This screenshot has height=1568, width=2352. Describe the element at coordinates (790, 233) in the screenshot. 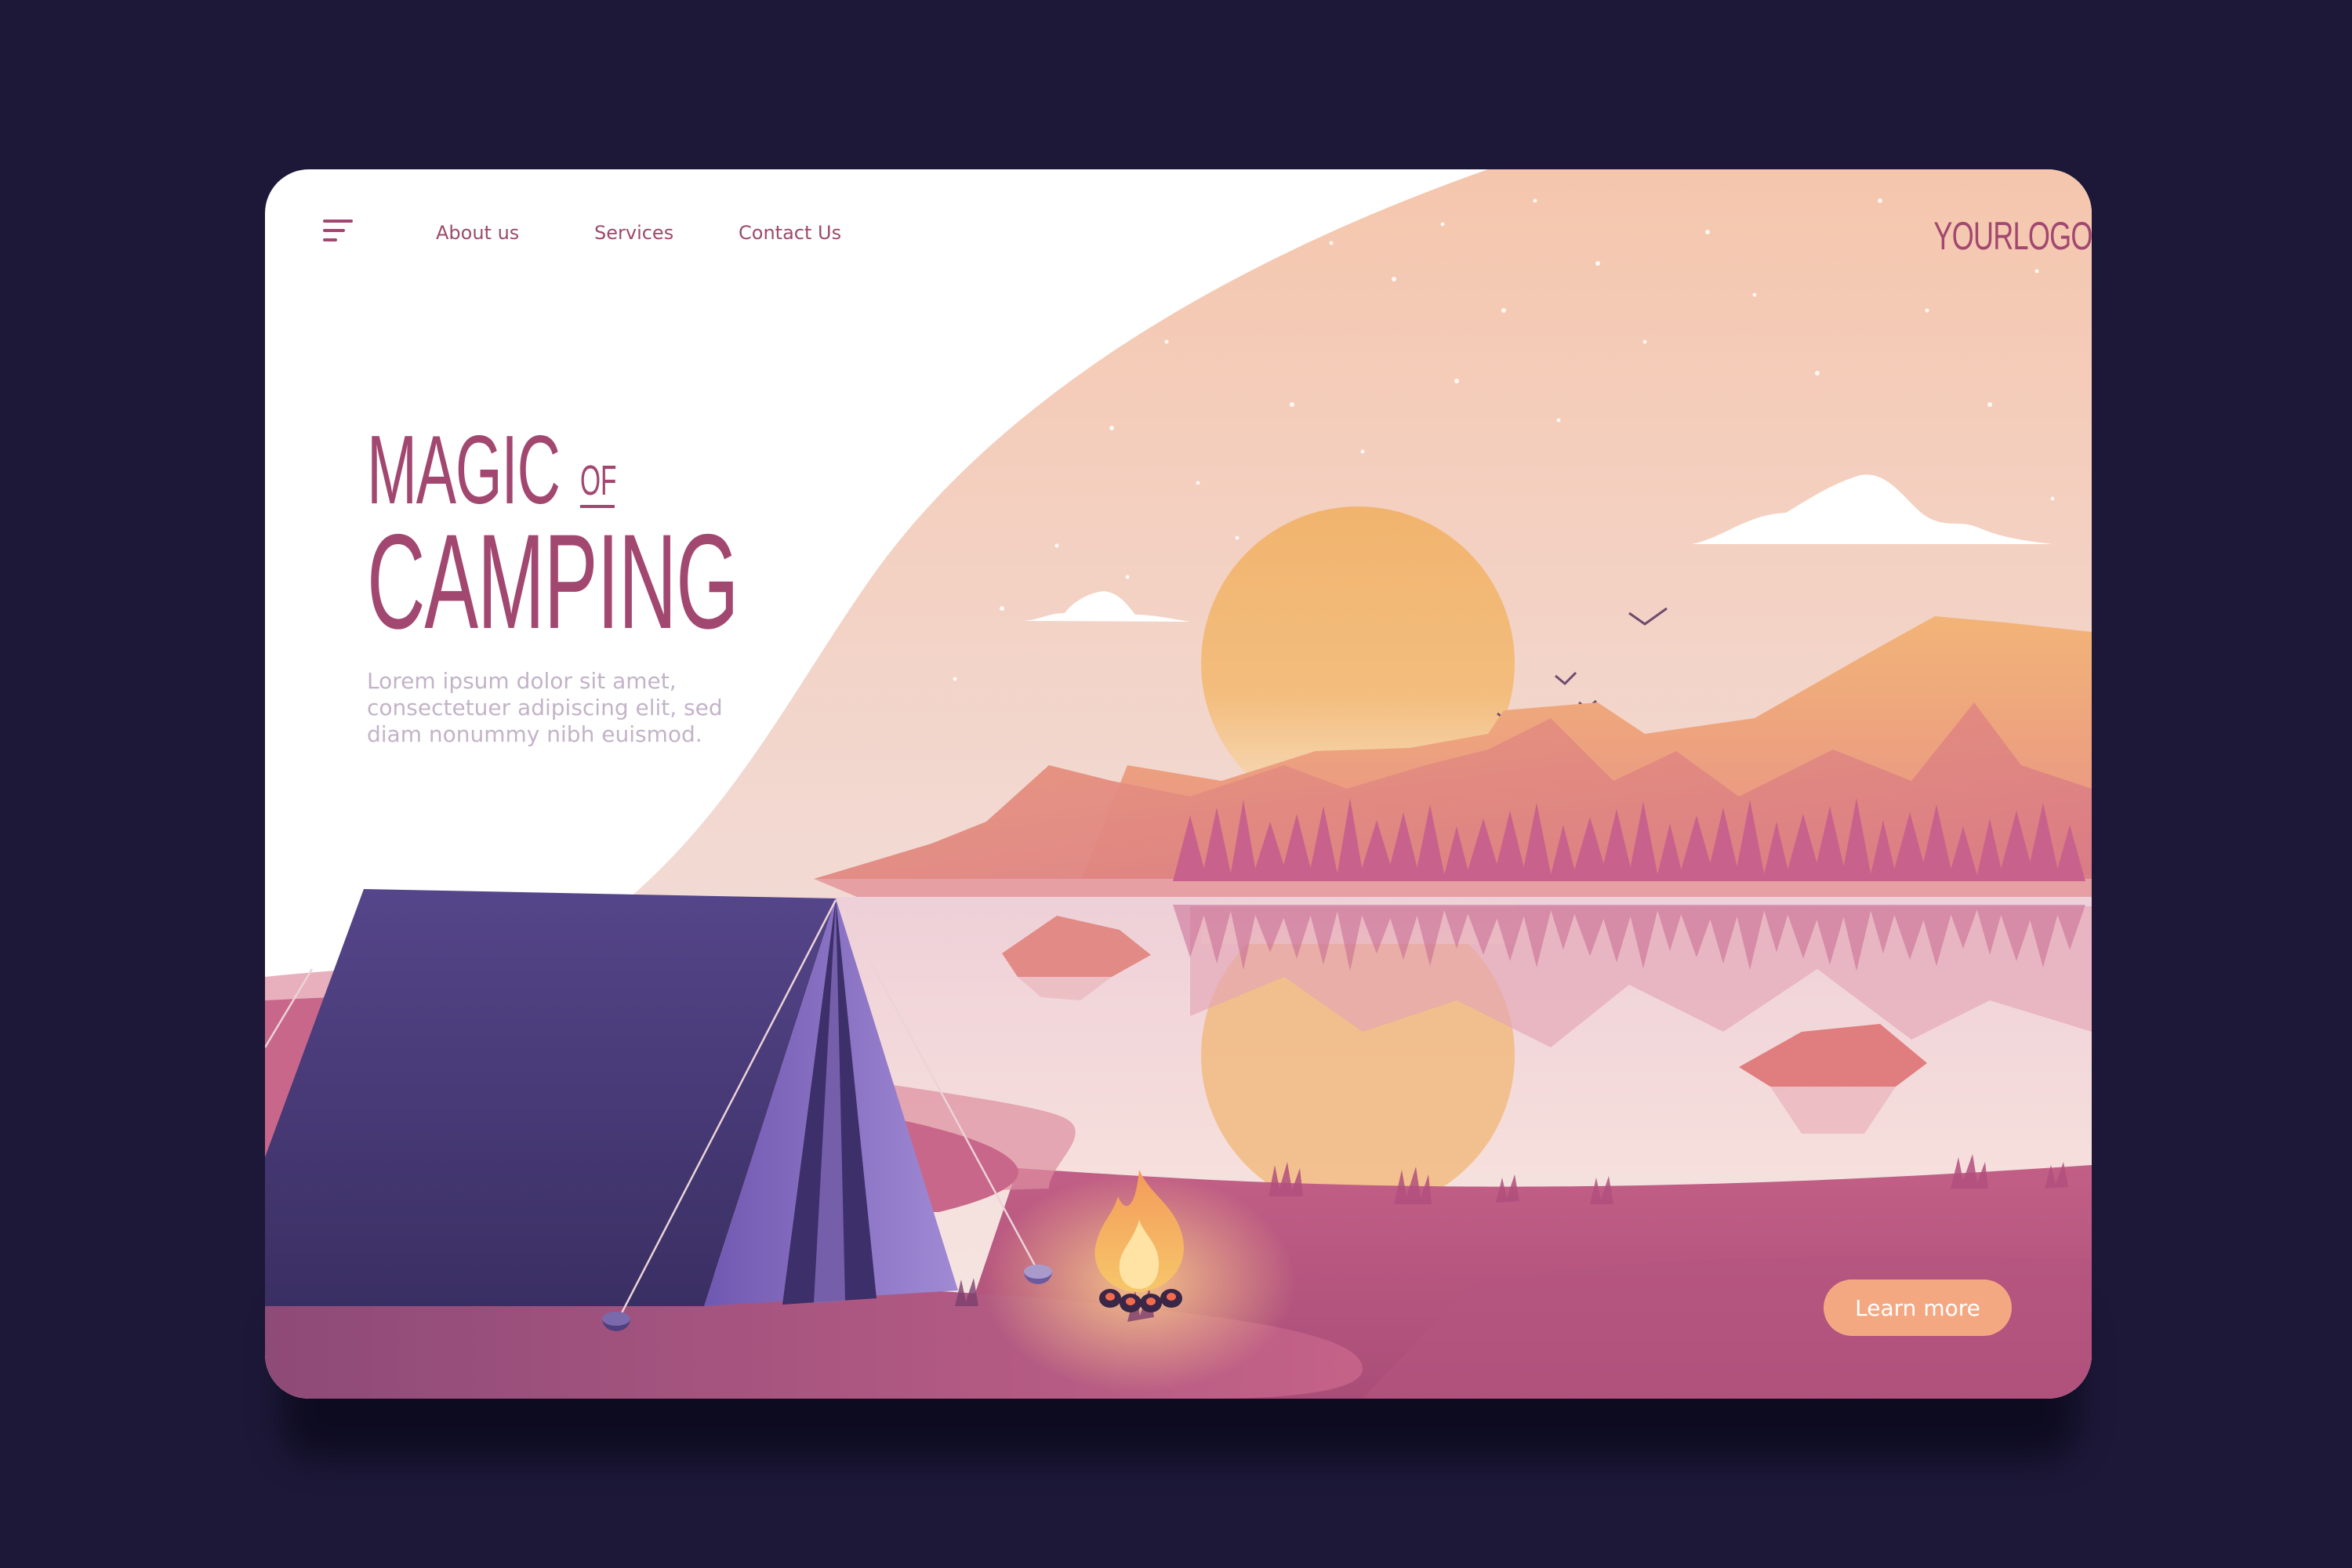

I see `nav-link-contact-us: Contact Us` at that location.